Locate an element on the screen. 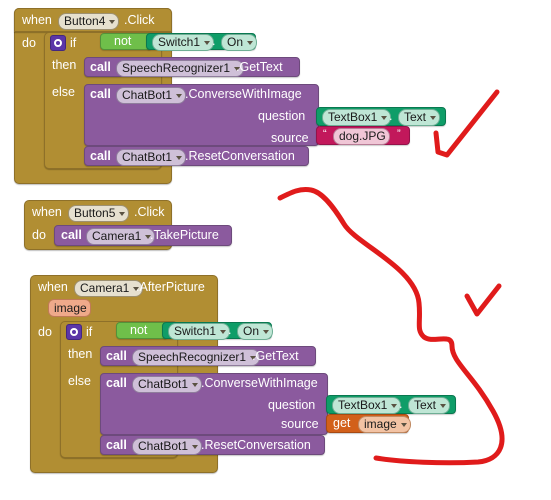 The height and width of the screenshot is (500, 551). if-label-1: if is located at coordinates (73, 43).